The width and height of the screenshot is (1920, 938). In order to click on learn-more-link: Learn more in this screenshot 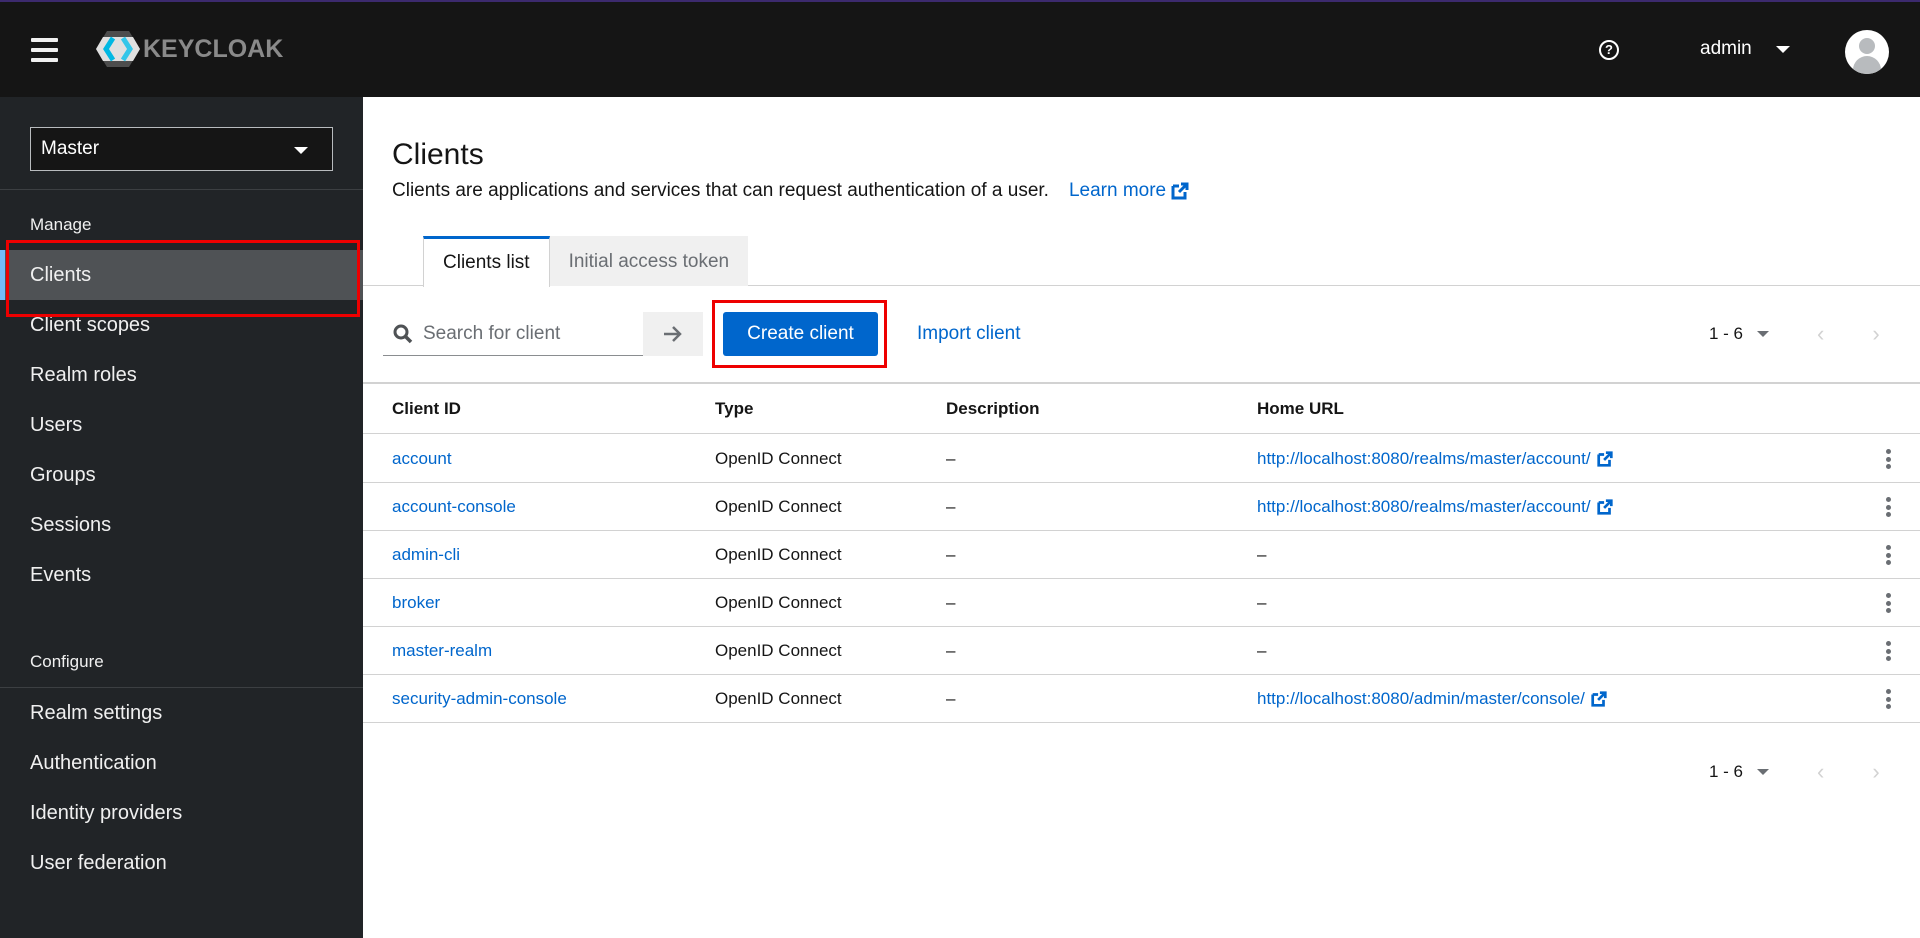, I will do `click(1129, 191)`.